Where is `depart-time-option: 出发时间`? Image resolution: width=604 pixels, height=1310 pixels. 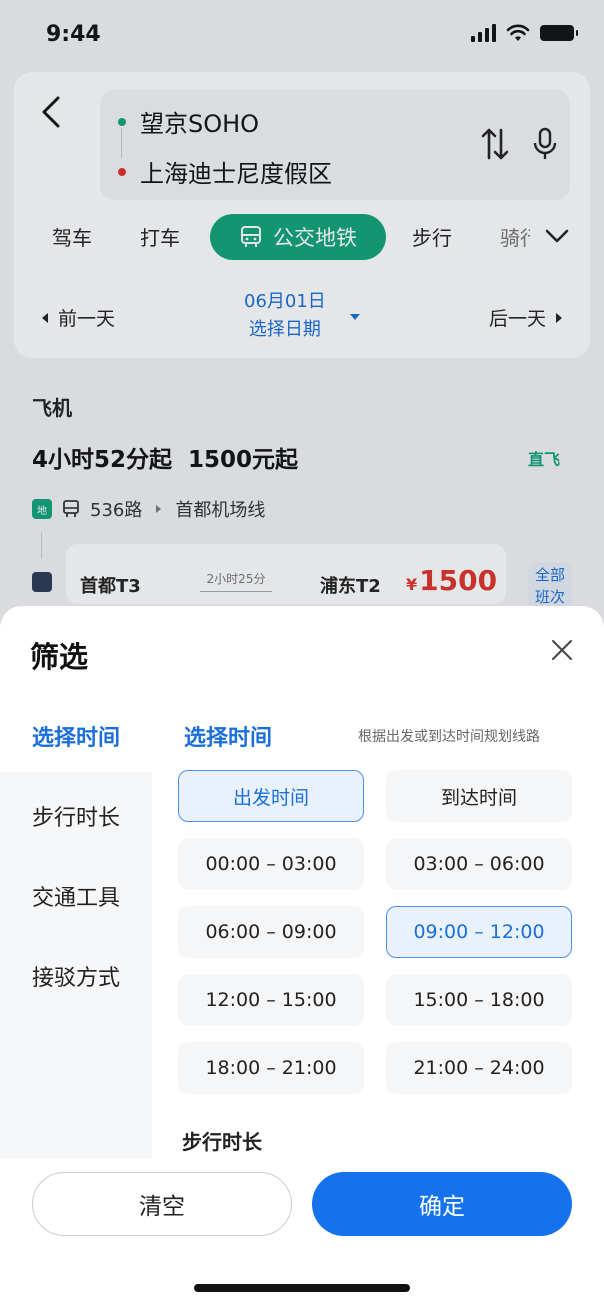
depart-time-option: 出发时间 is located at coordinates (271, 796).